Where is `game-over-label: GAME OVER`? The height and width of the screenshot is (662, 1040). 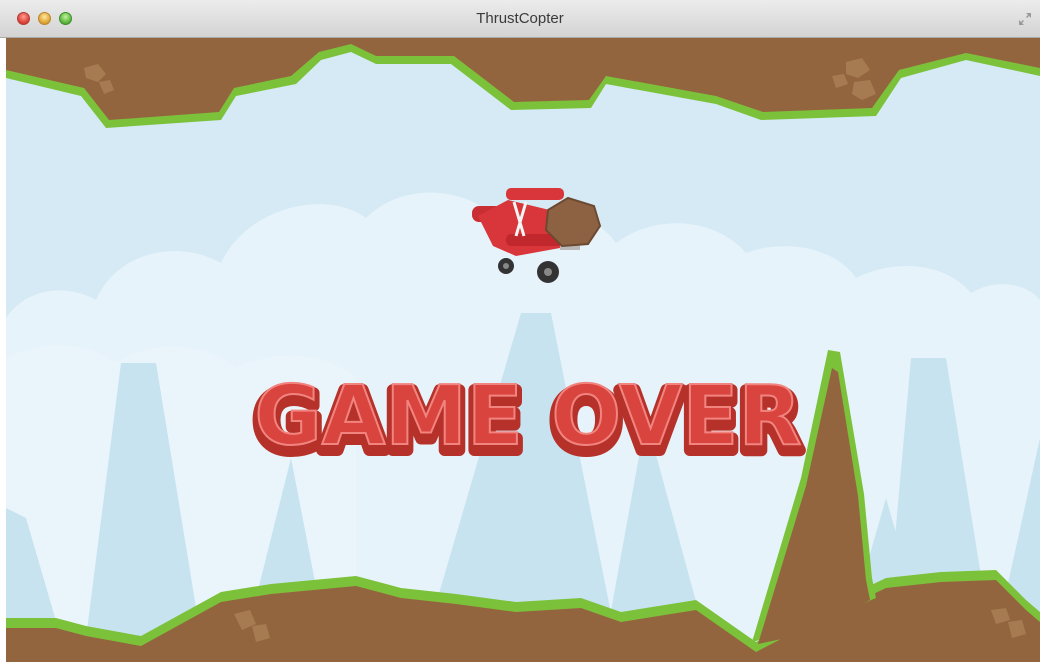
game-over-label: GAME OVER is located at coordinates (527, 416).